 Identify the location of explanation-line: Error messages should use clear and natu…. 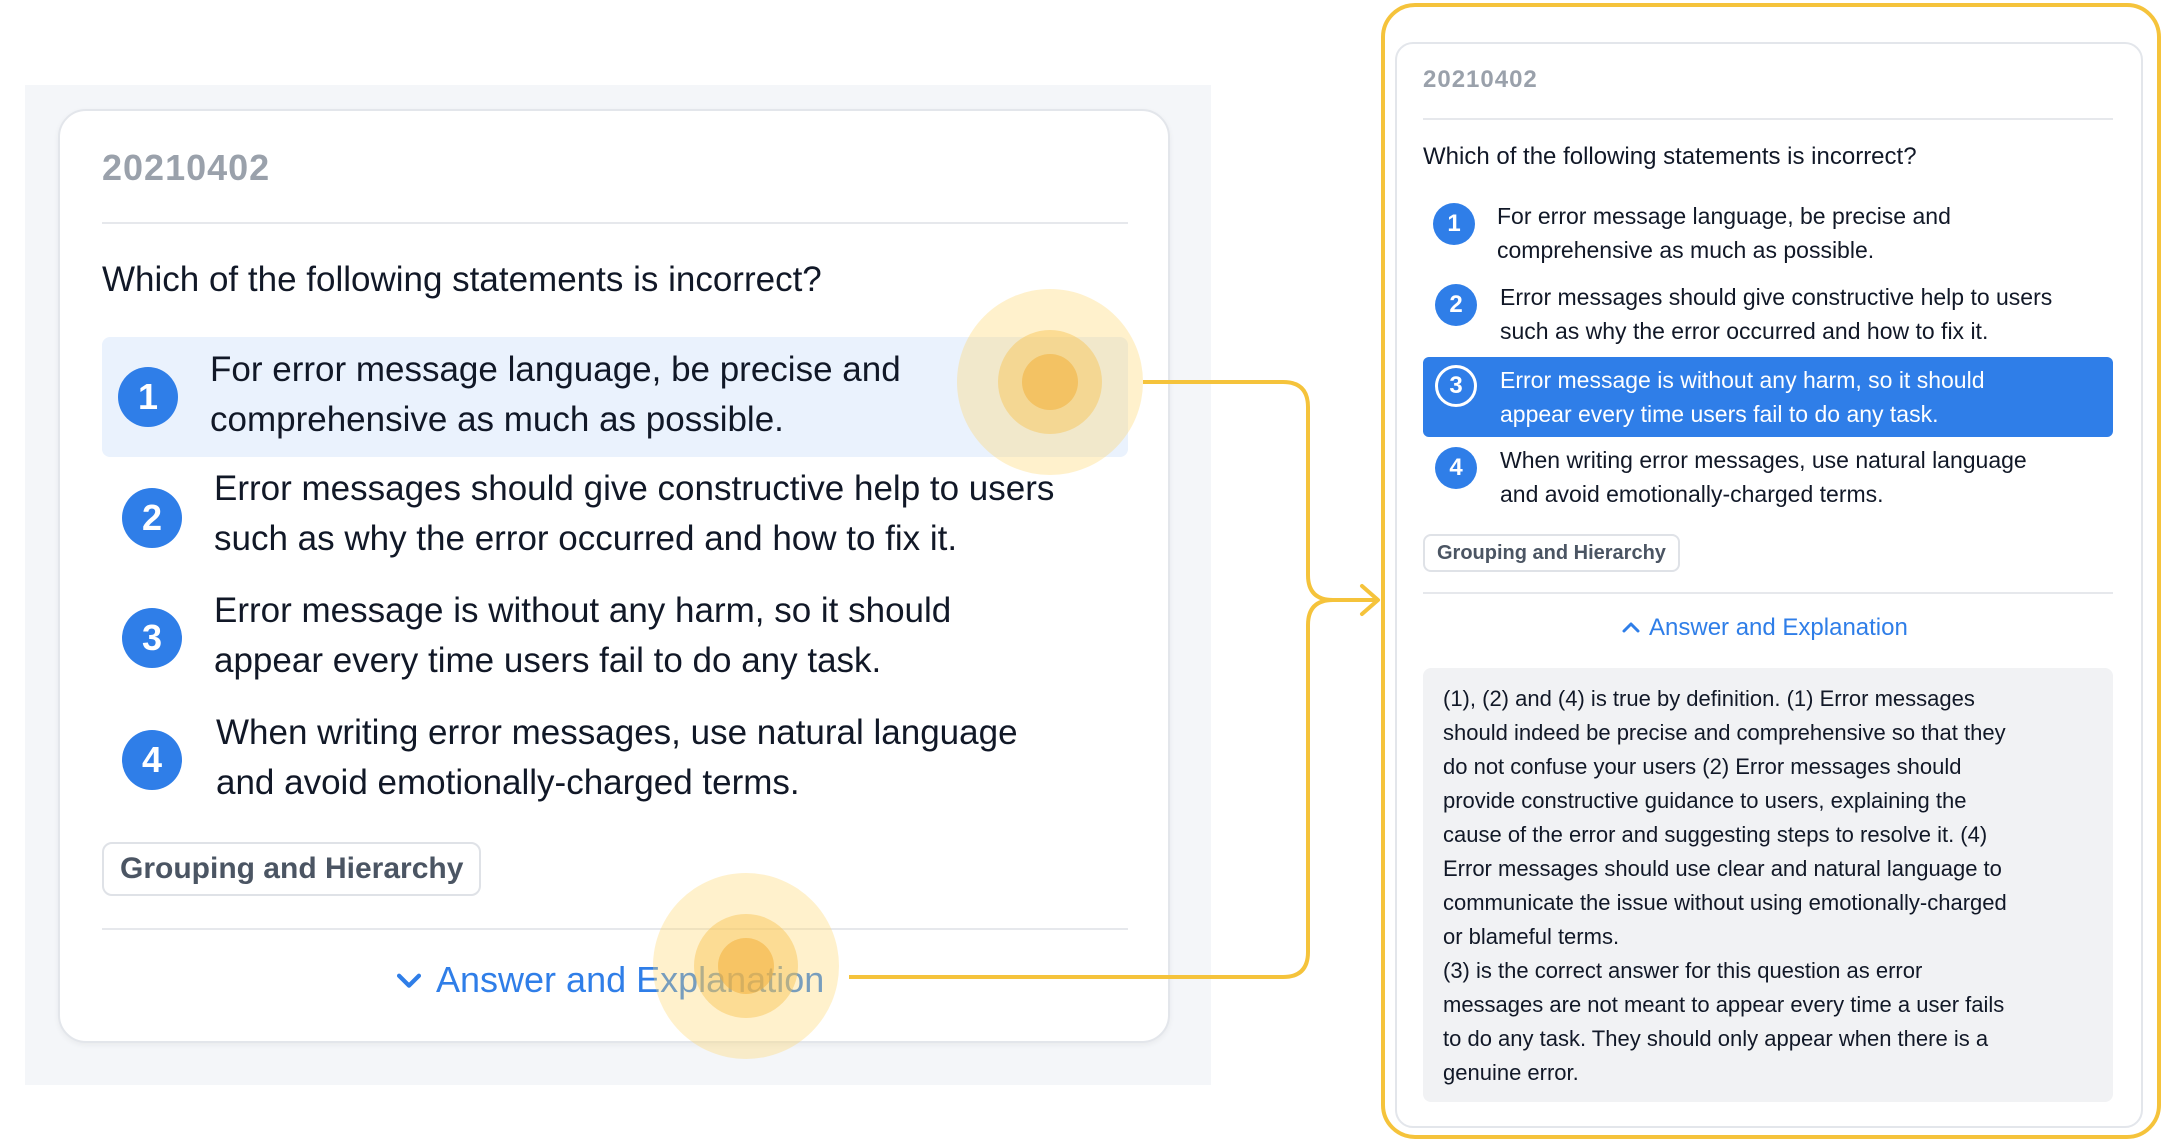
(1722, 868).